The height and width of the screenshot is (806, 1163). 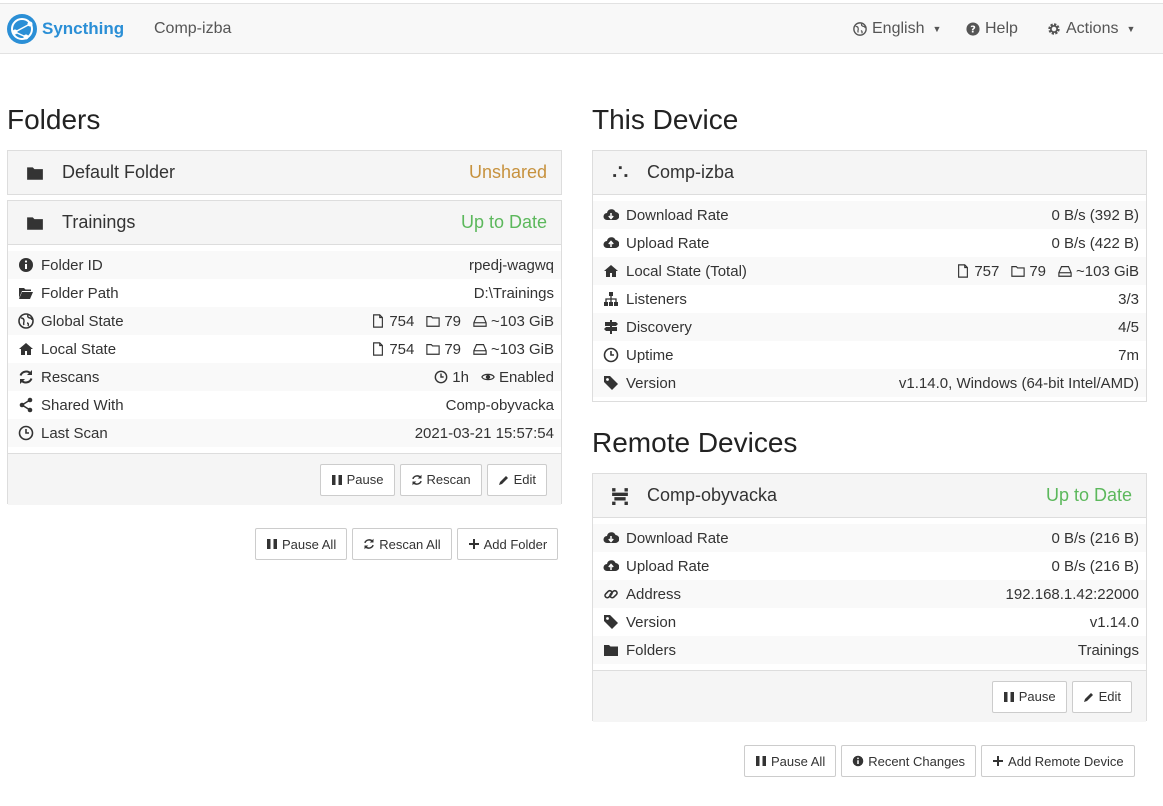 I want to click on brand: Syncthing, so click(x=65, y=29).